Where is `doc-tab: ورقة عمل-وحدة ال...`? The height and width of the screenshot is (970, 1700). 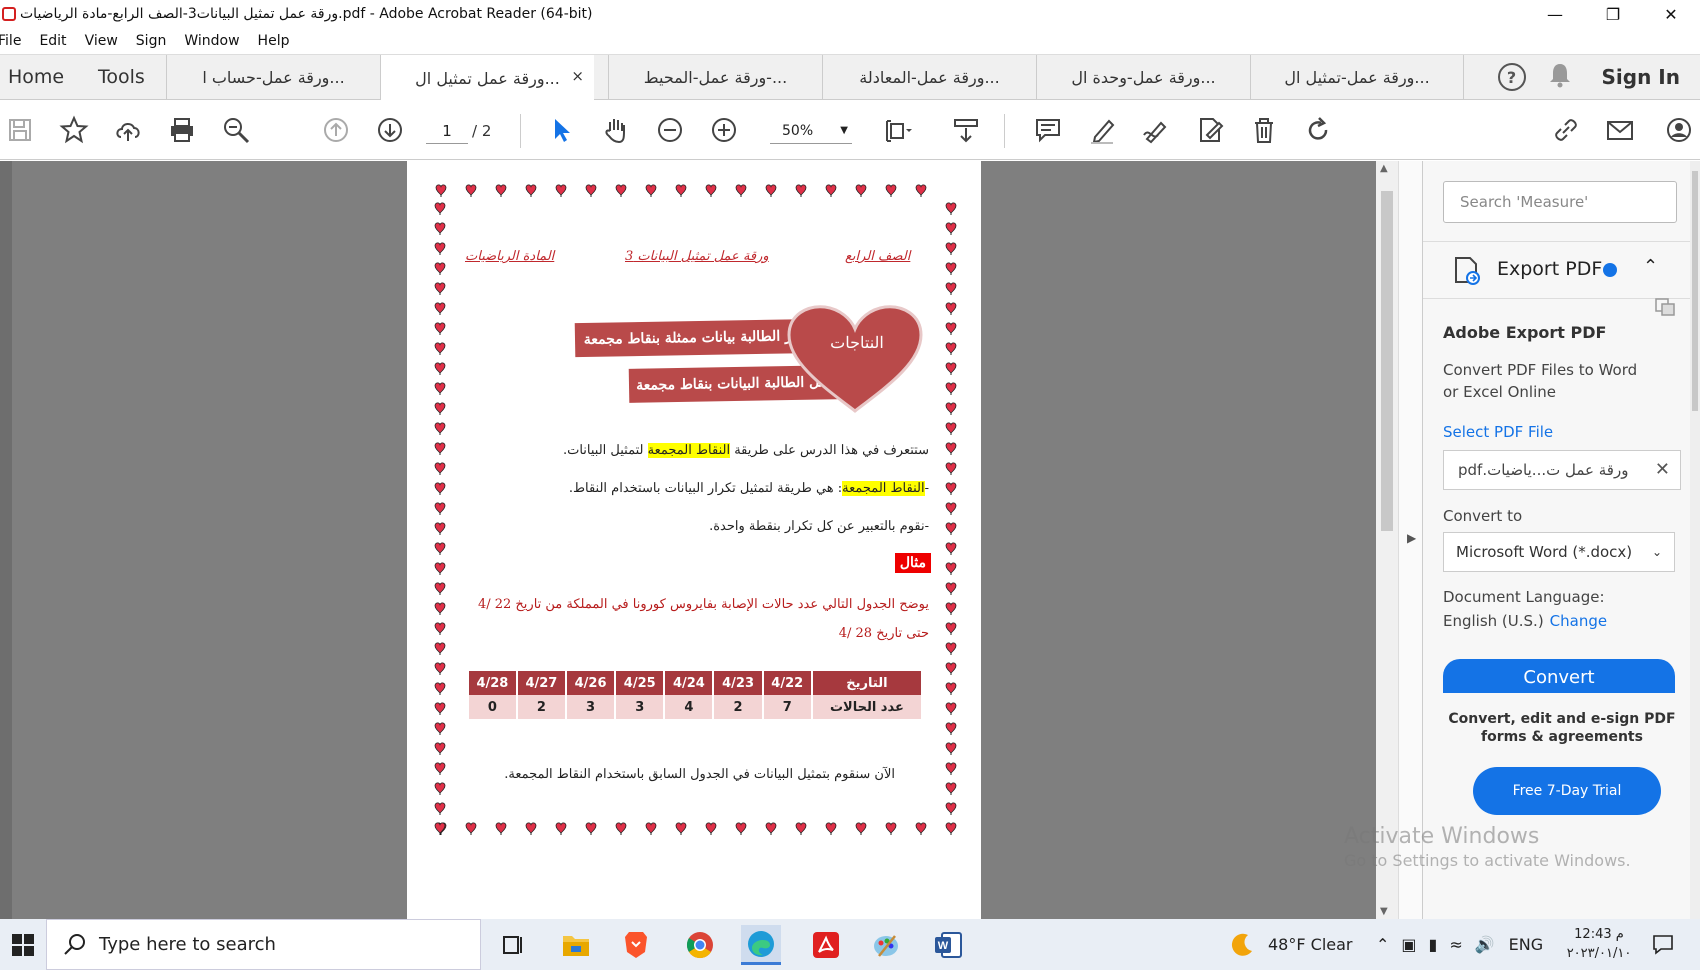 doc-tab: ورقة عمل-وحدة ال... is located at coordinates (1143, 77).